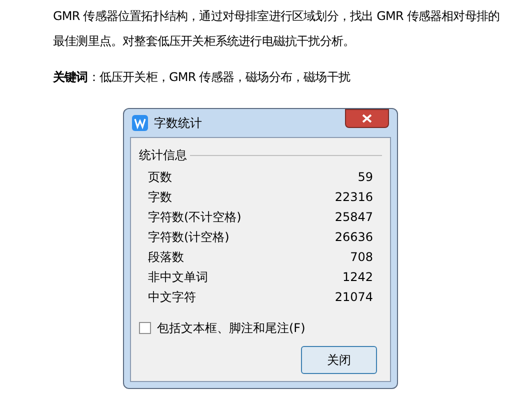 Image resolution: width=506 pixels, height=417 pixels. I want to click on text-line: 最佳测里点。对整套低压开关柜系统进行电磁抗干扰分析。, so click(204, 41).